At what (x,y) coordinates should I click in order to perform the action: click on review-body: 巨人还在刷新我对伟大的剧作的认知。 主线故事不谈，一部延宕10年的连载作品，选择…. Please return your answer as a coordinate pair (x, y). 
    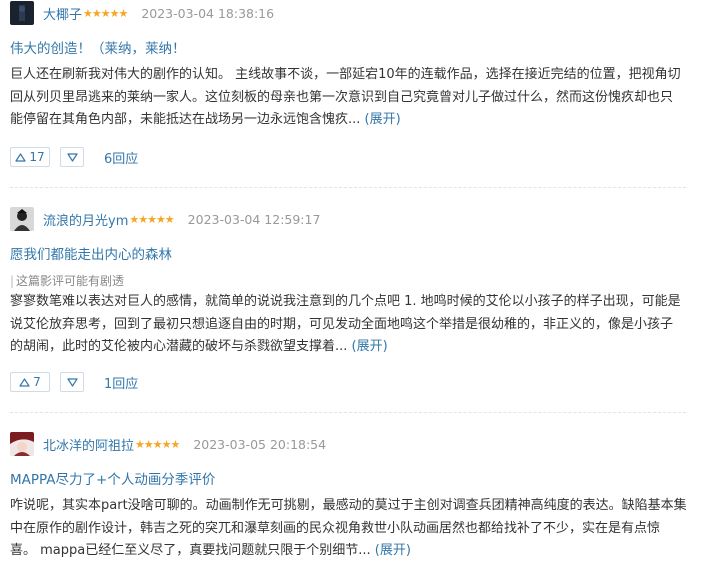
    Looking at the image, I should click on (350, 98).